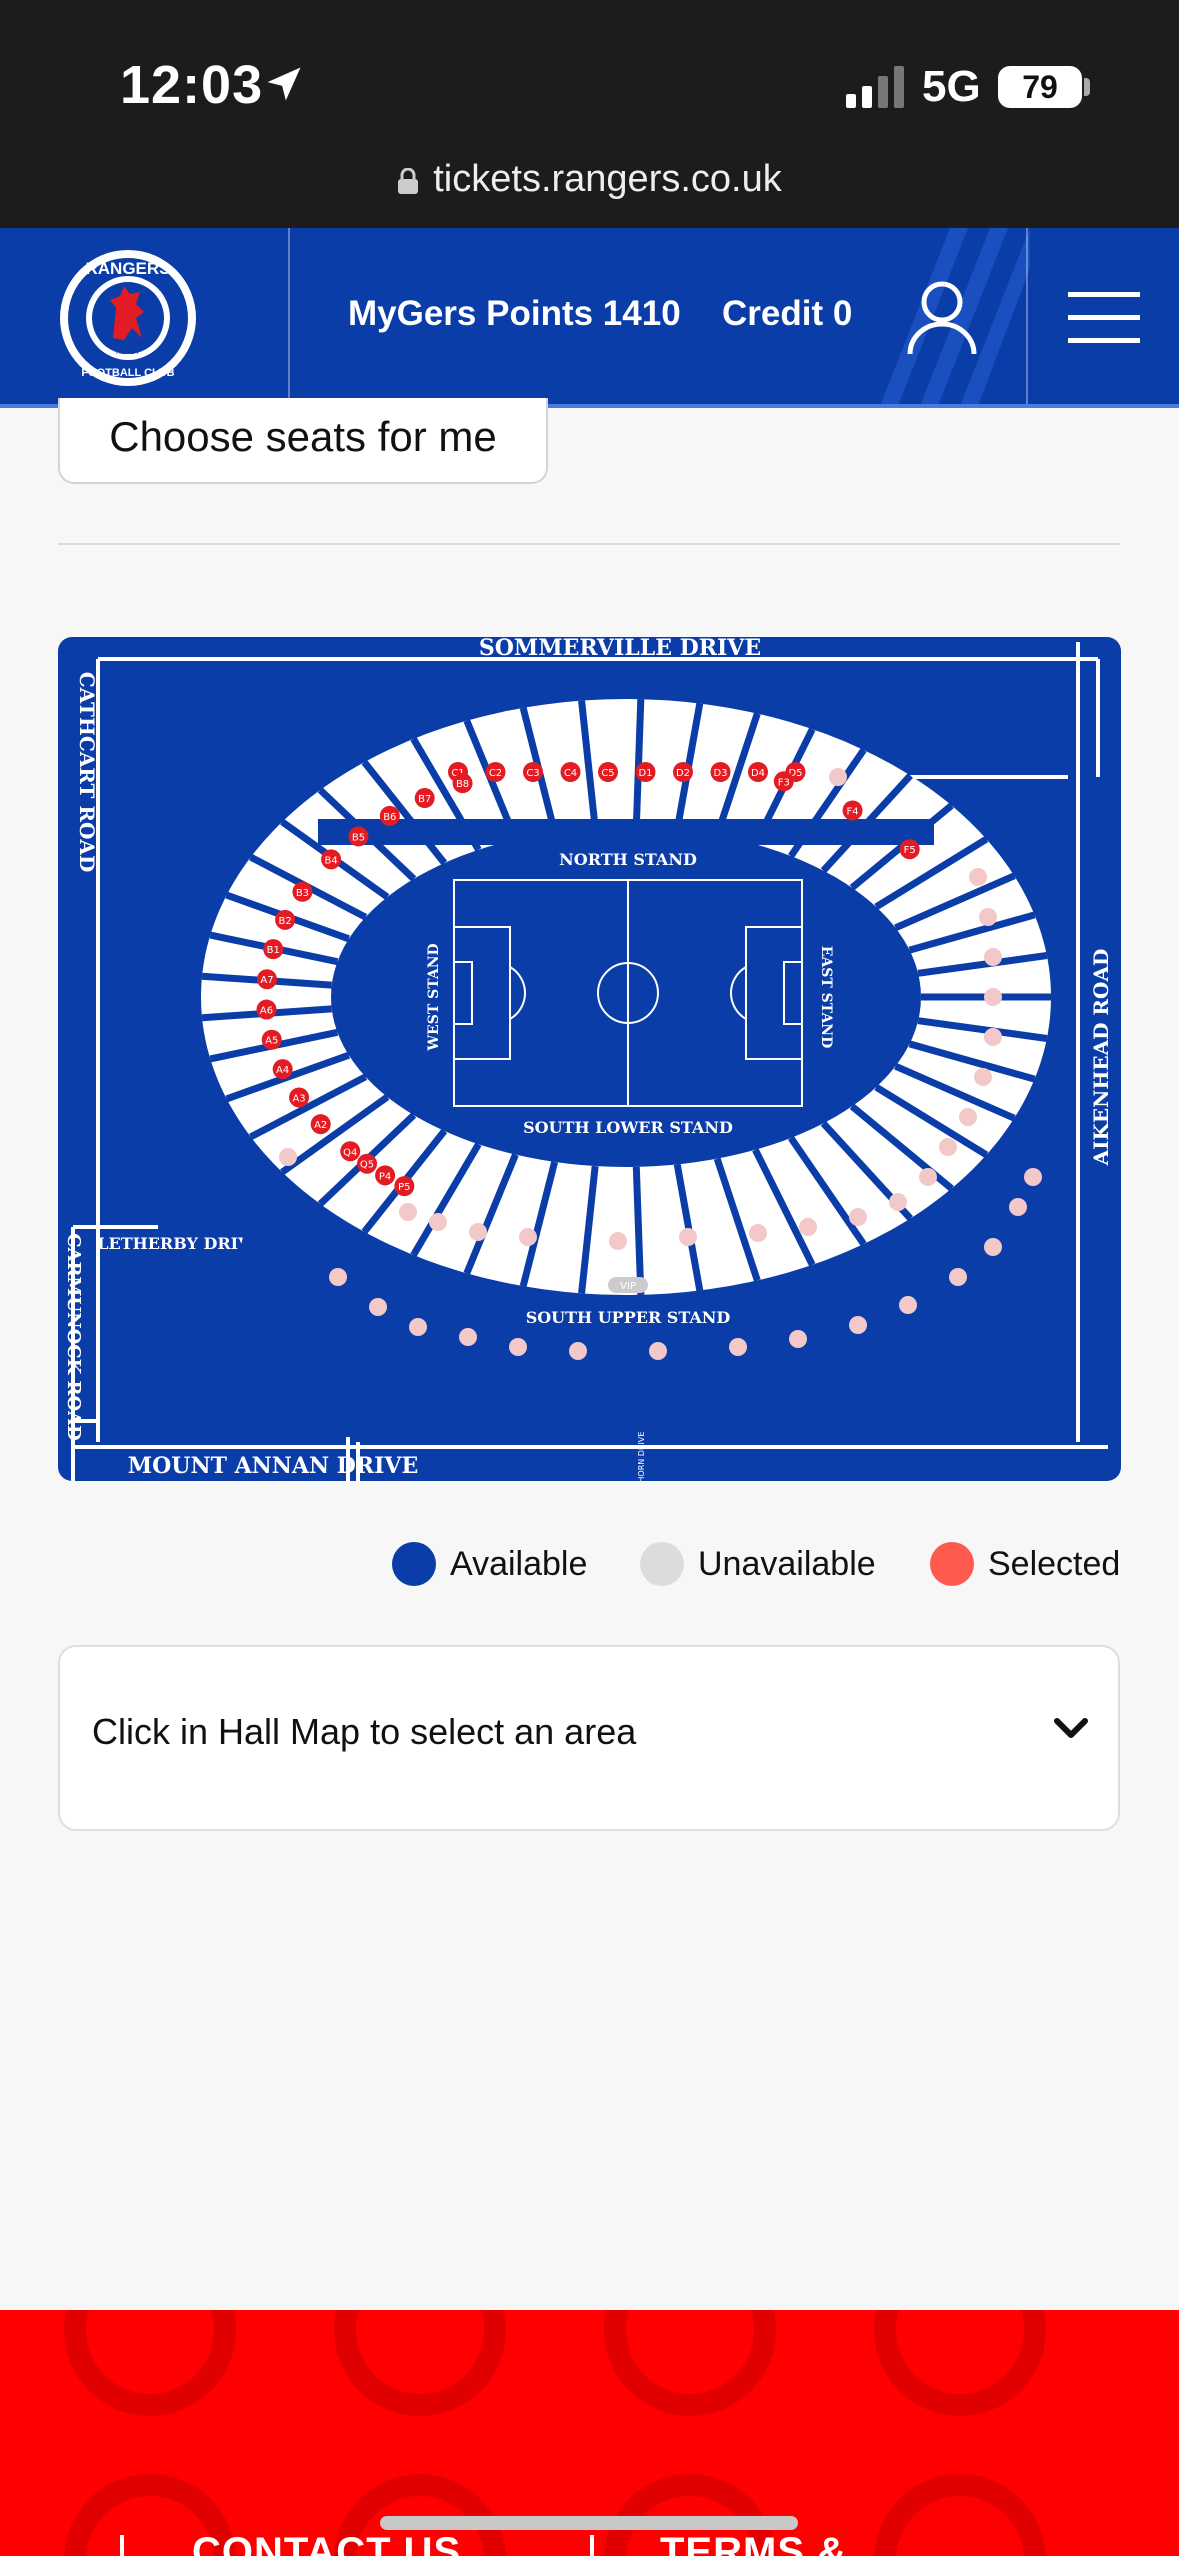 The image size is (1179, 2556). What do you see at coordinates (942, 317) in the screenshot?
I see `account-icon` at bounding box center [942, 317].